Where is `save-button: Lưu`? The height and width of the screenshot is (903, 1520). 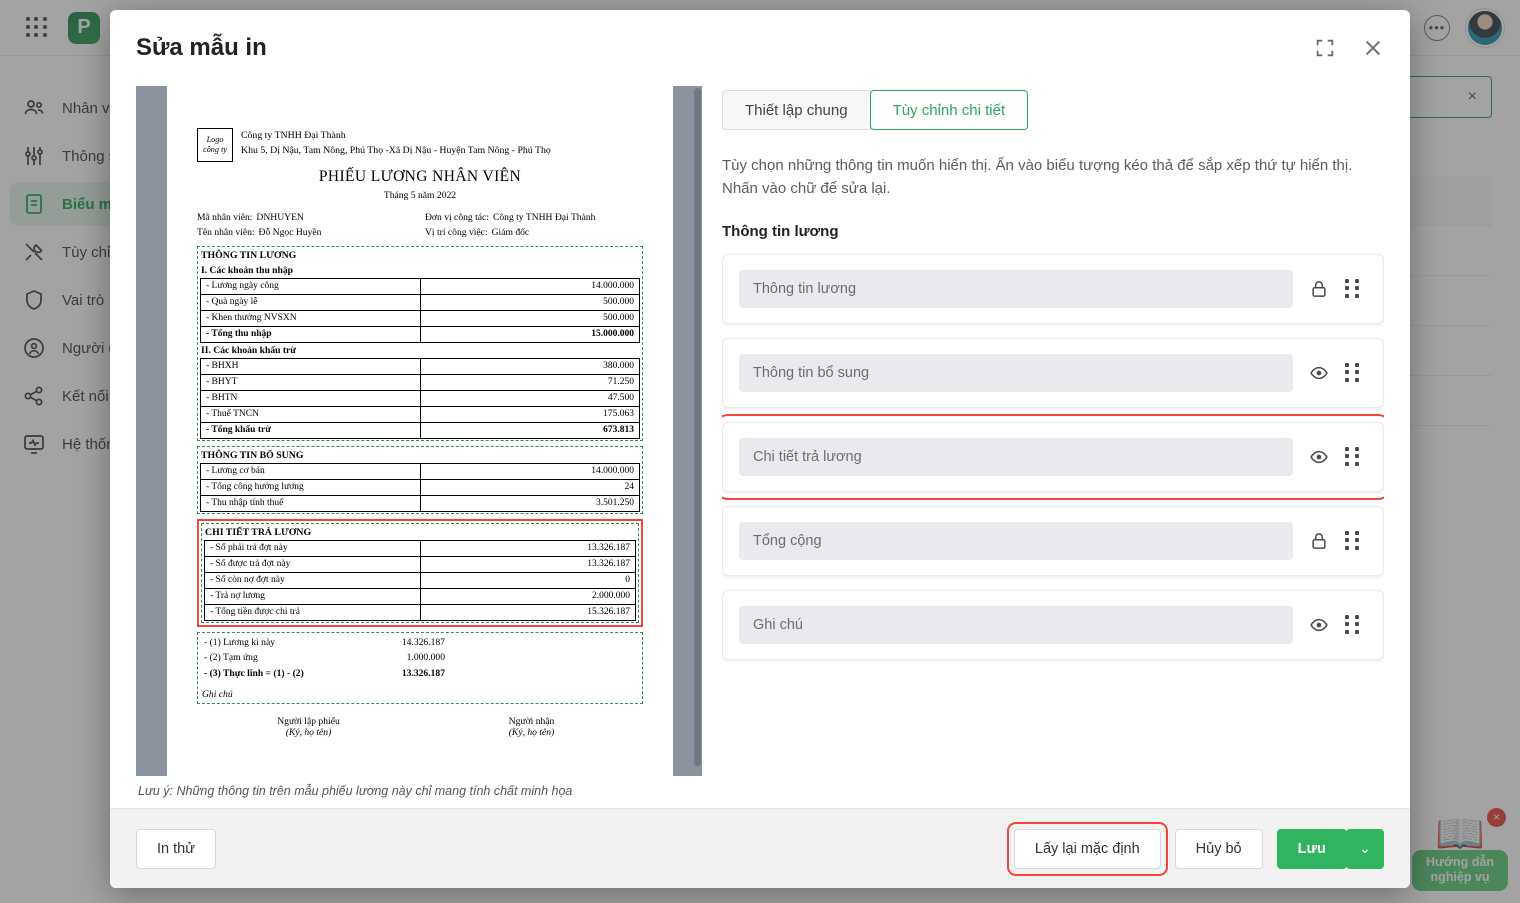
save-button: Lưu is located at coordinates (1311, 848).